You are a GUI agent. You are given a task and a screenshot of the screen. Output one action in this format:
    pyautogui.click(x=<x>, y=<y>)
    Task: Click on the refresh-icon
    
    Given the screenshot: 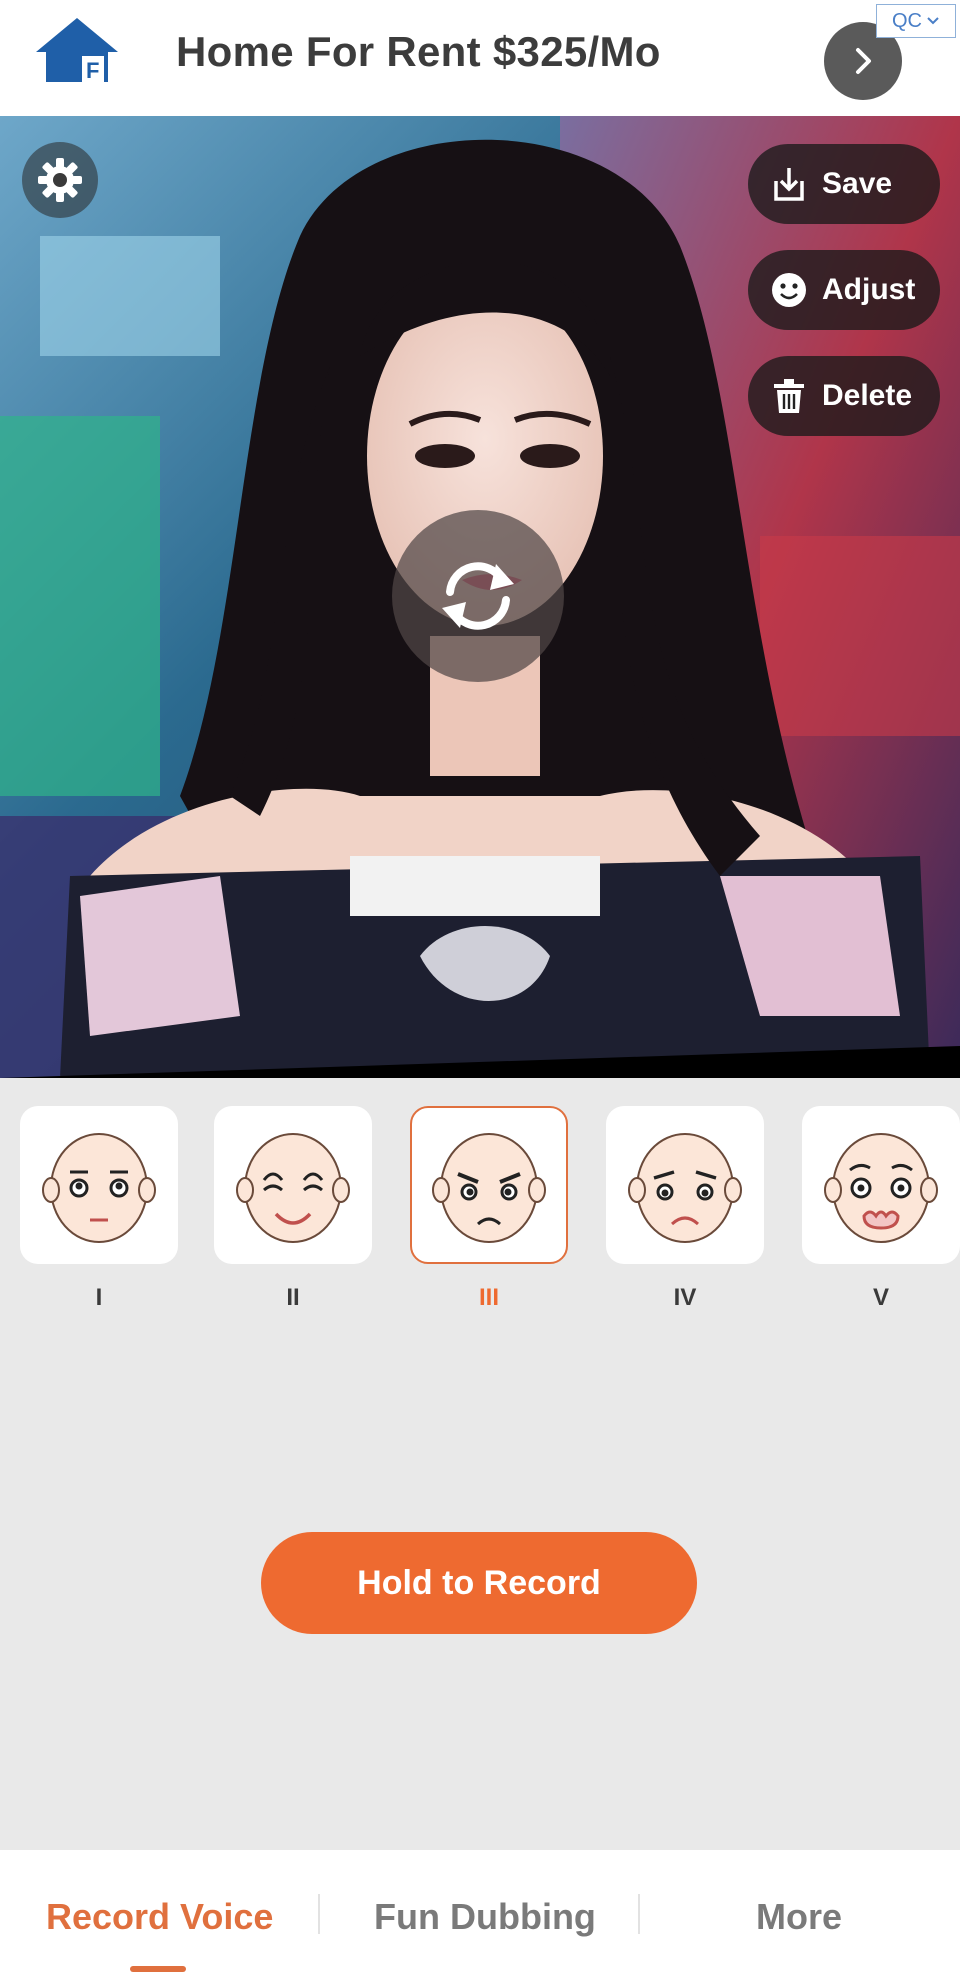 What is the action you would take?
    pyautogui.click(x=478, y=596)
    